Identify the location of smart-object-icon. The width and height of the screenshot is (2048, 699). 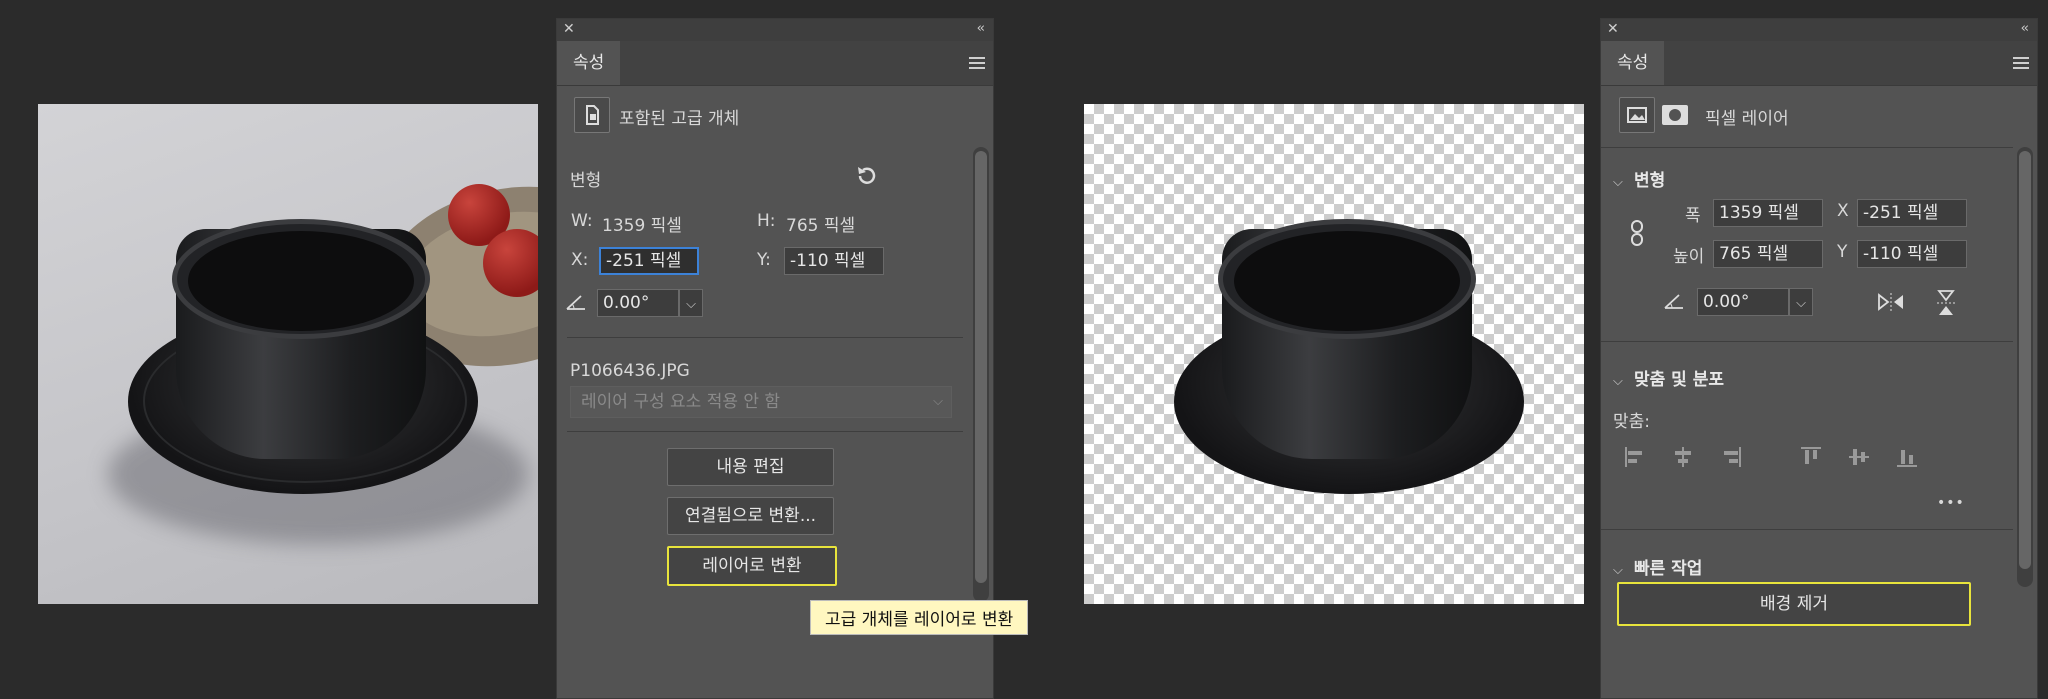
(592, 115).